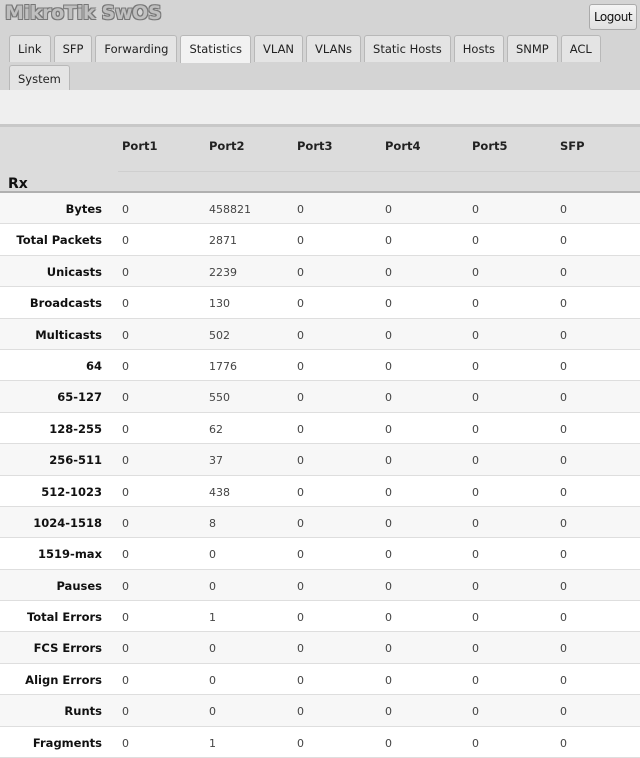  What do you see at coordinates (140, 146) in the screenshot?
I see `column-header-port1: Port1` at bounding box center [140, 146].